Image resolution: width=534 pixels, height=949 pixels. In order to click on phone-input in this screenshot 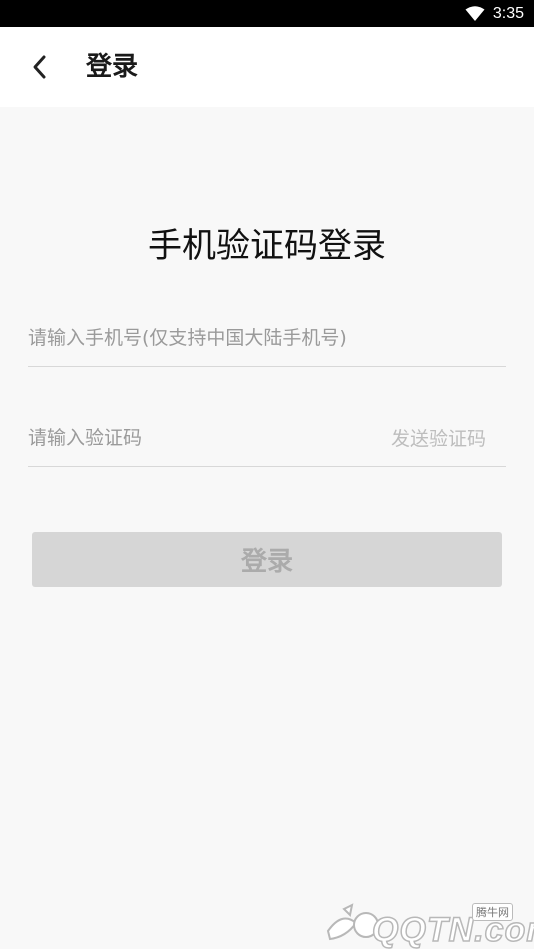, I will do `click(267, 337)`.